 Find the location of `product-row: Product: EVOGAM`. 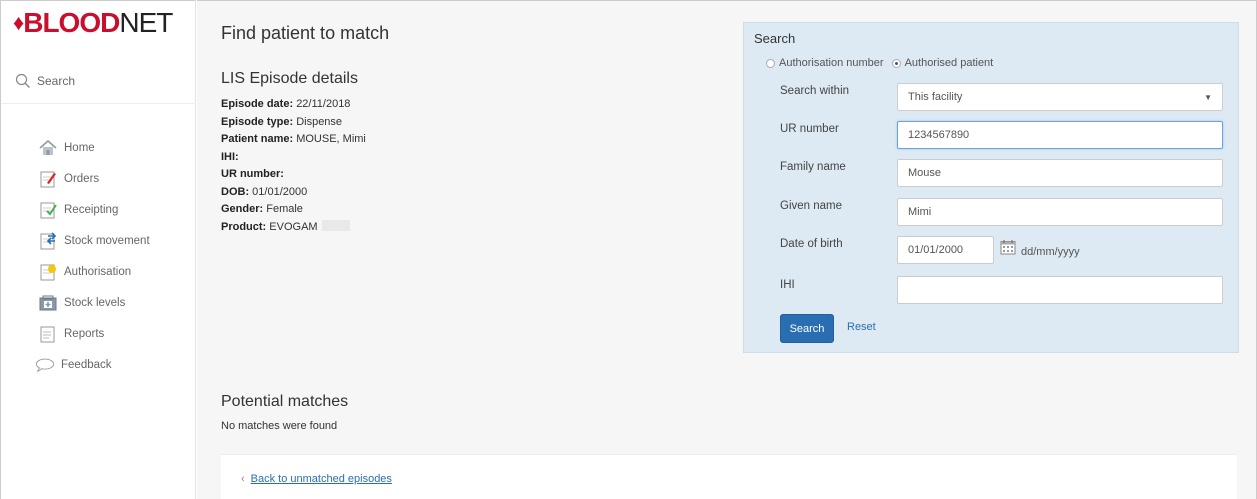

product-row: Product: EVOGAM is located at coordinates (293, 228).